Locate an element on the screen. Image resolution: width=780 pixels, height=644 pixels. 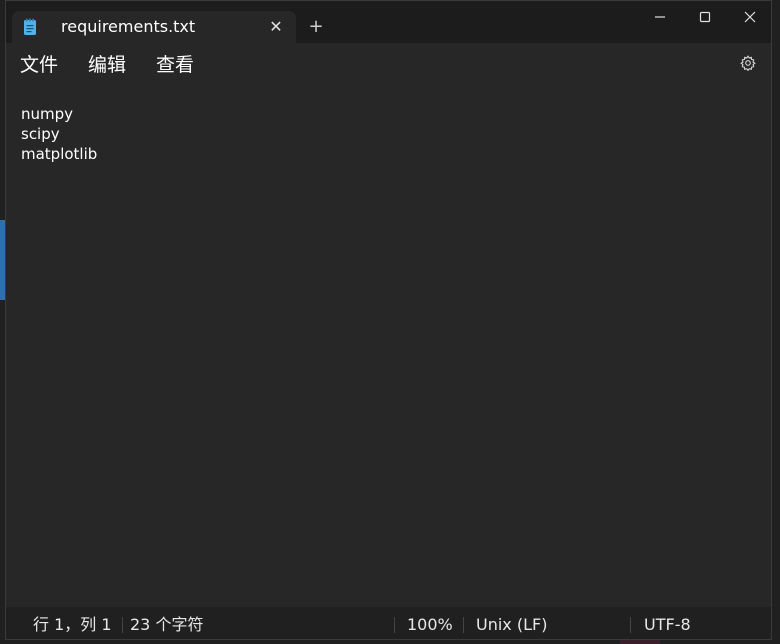
menu-edit: 编辑 is located at coordinates (107, 65).